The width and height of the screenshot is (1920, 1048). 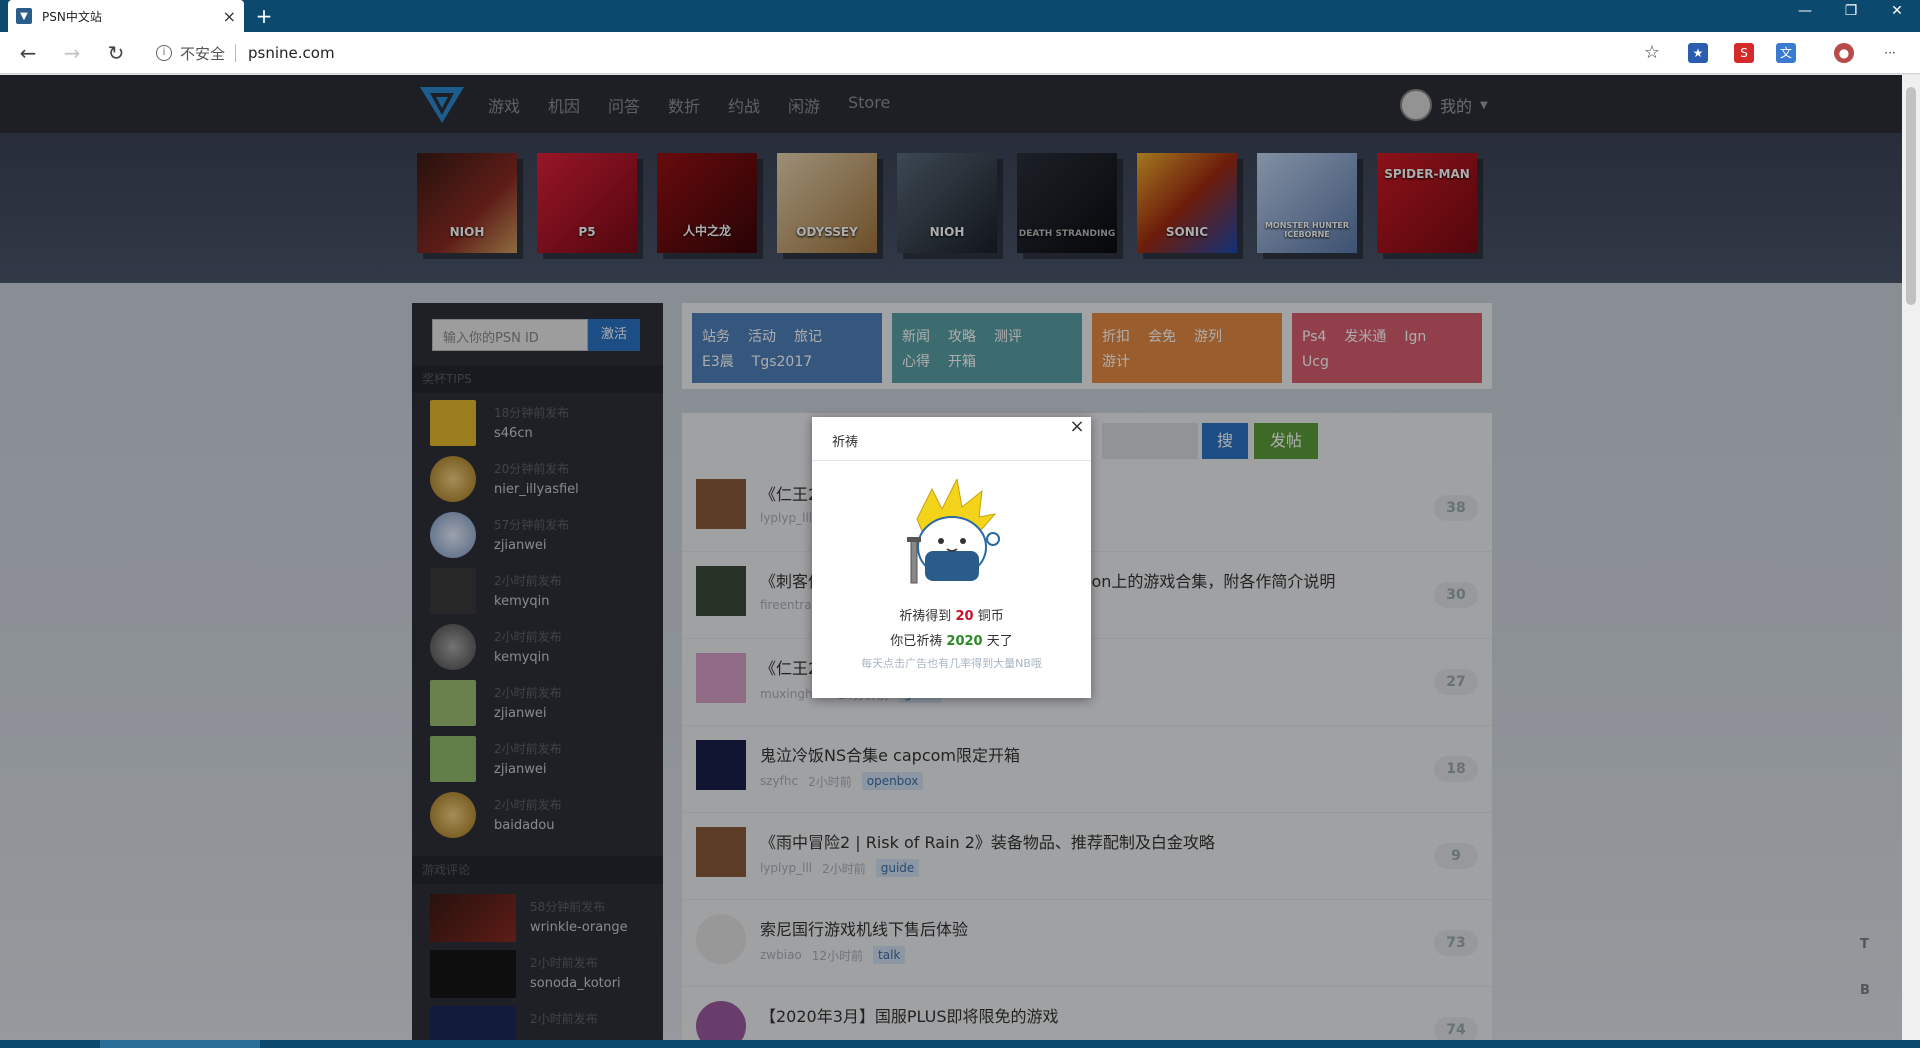 I want to click on page-scrollbar, so click(x=1911, y=557).